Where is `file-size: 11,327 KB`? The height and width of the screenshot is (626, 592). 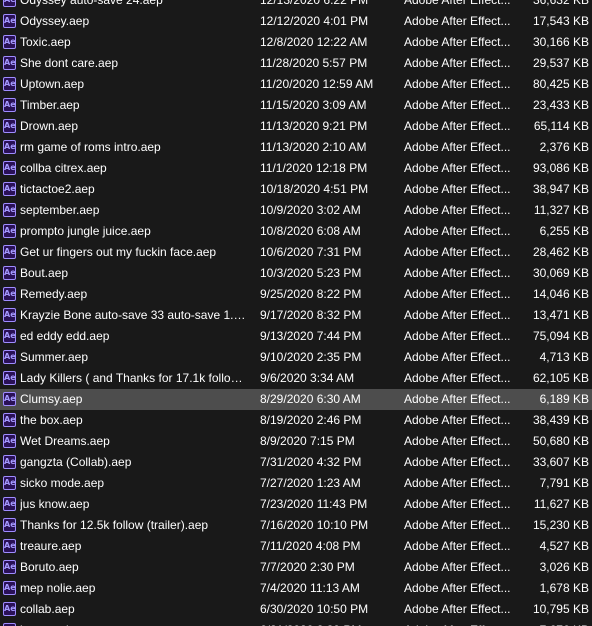 file-size: 11,327 KB is located at coordinates (561, 210).